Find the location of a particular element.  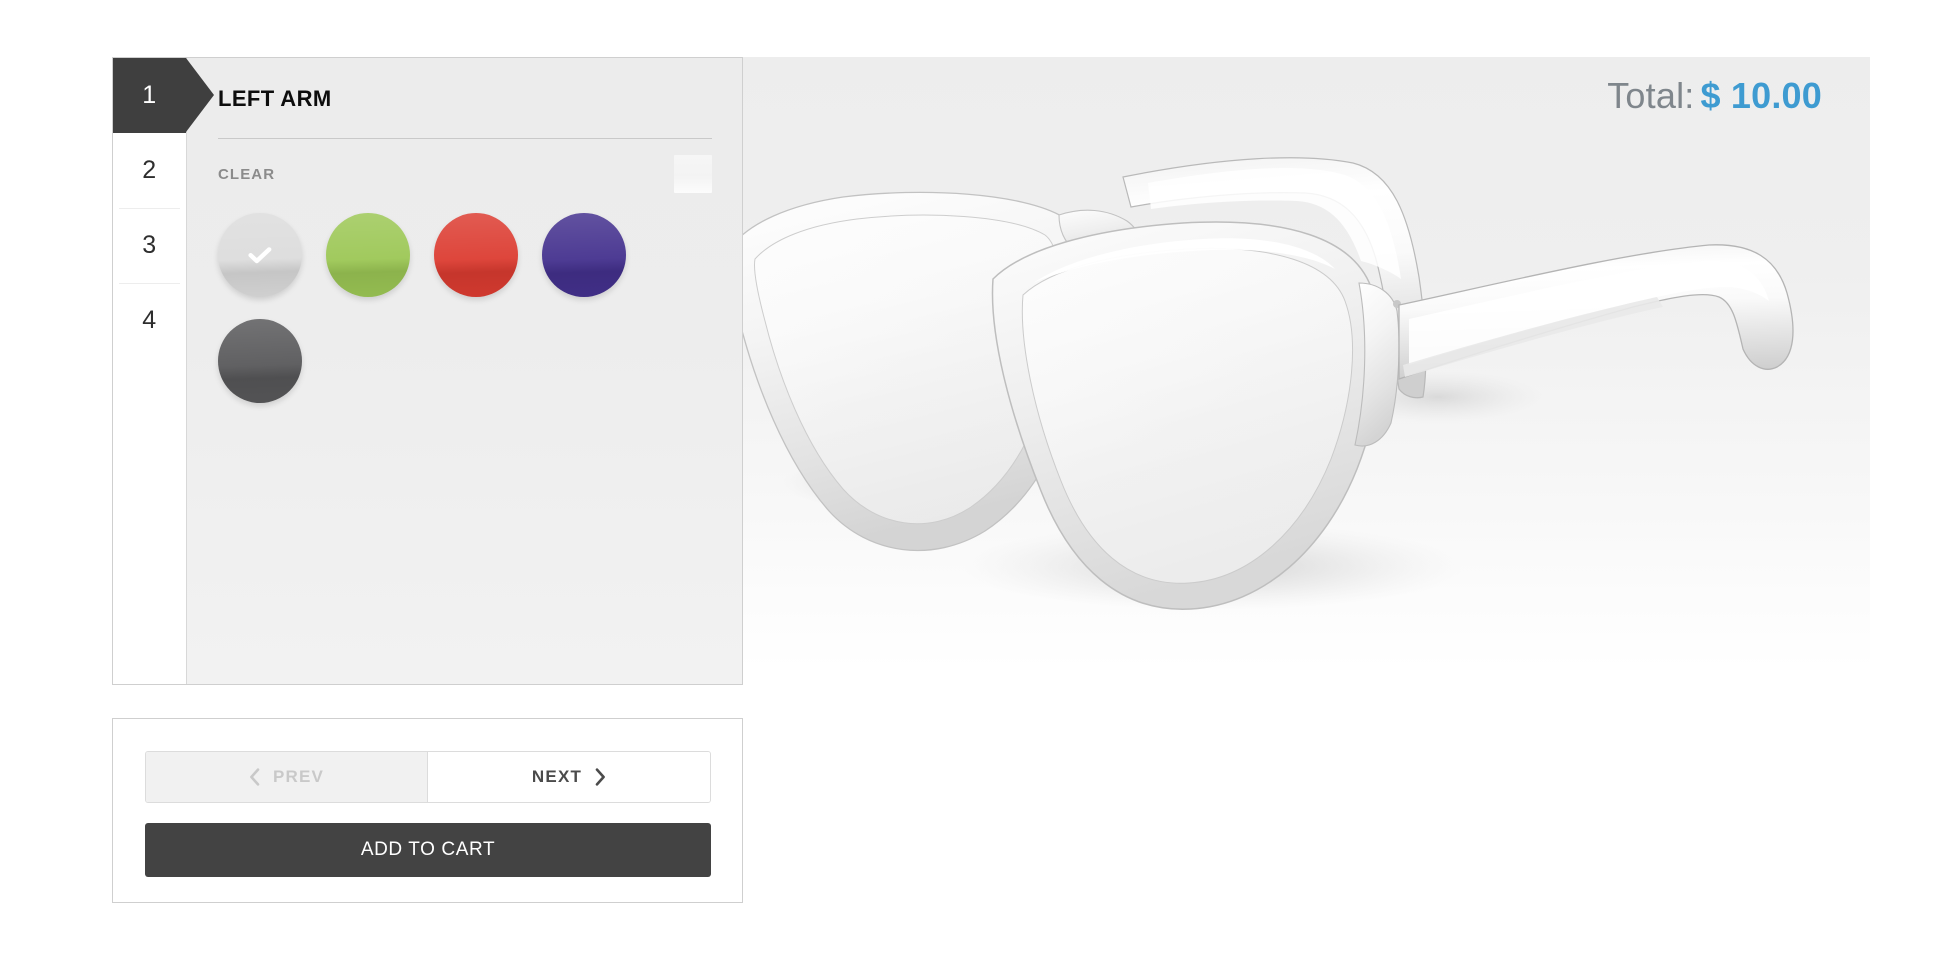

color-swatch-green is located at coordinates (368, 255).